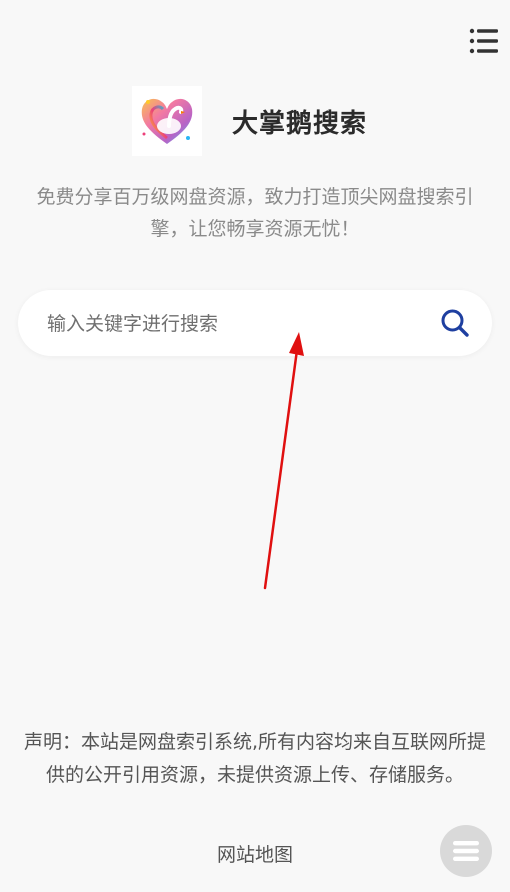  Describe the element at coordinates (167, 121) in the screenshot. I see `swan-heart-logo-icon` at that location.